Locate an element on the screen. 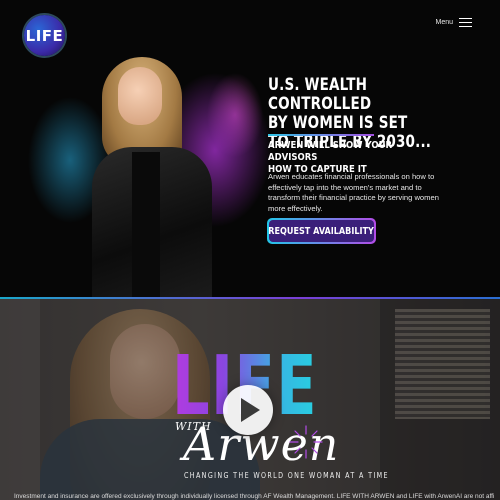  logo-text: LIFE is located at coordinates (44, 35).